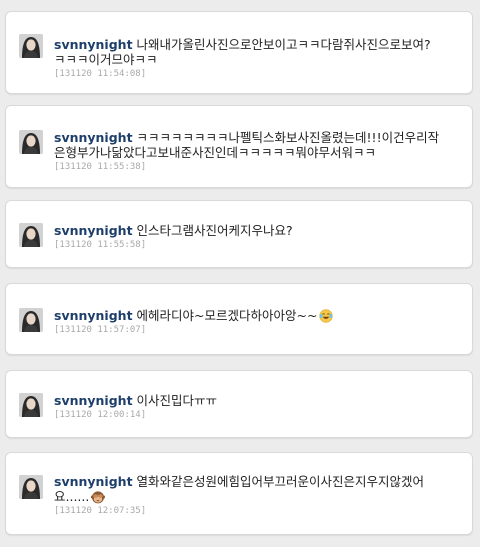 This screenshot has height=547, width=480. Describe the element at coordinates (215, 152) in the screenshot. I see `message-text: 은형부가나닮았다고보내준사진인데ㅋㅋㅋㅋㅋ뭐야무서워ㅋㅋ` at that location.